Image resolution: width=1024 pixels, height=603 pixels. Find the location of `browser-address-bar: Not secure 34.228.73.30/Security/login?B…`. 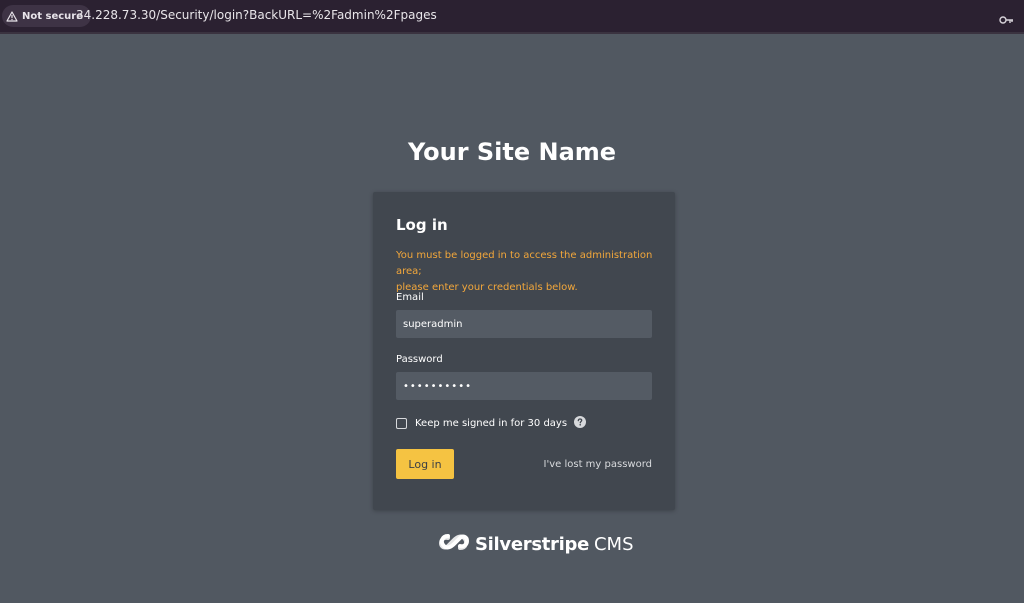

browser-address-bar: Not secure 34.228.73.30/Security/login?B… is located at coordinates (512, 17).